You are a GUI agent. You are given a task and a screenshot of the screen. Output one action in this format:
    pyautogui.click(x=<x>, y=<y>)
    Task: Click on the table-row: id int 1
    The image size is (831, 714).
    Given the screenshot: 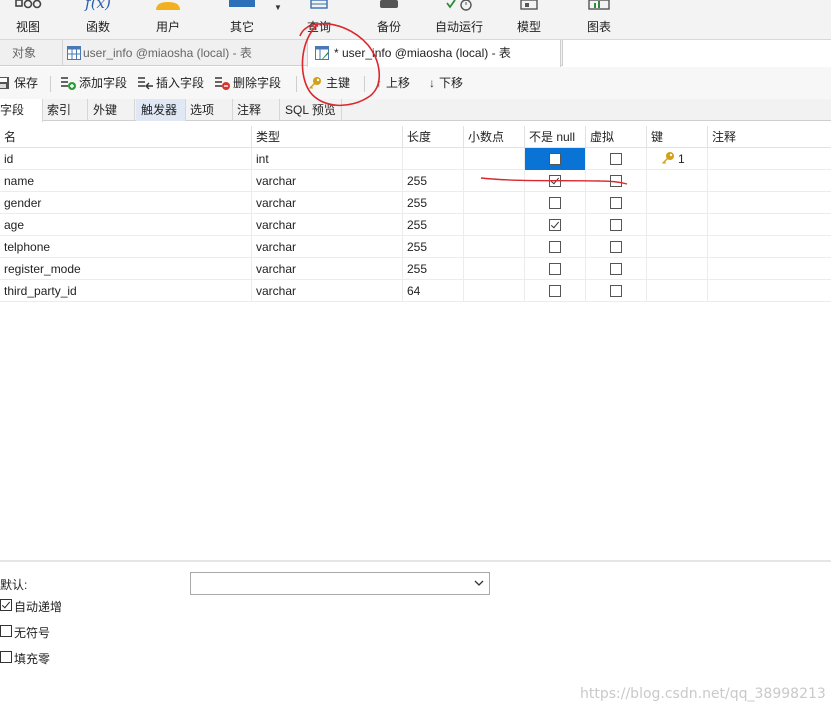 What is the action you would take?
    pyautogui.click(x=415, y=159)
    